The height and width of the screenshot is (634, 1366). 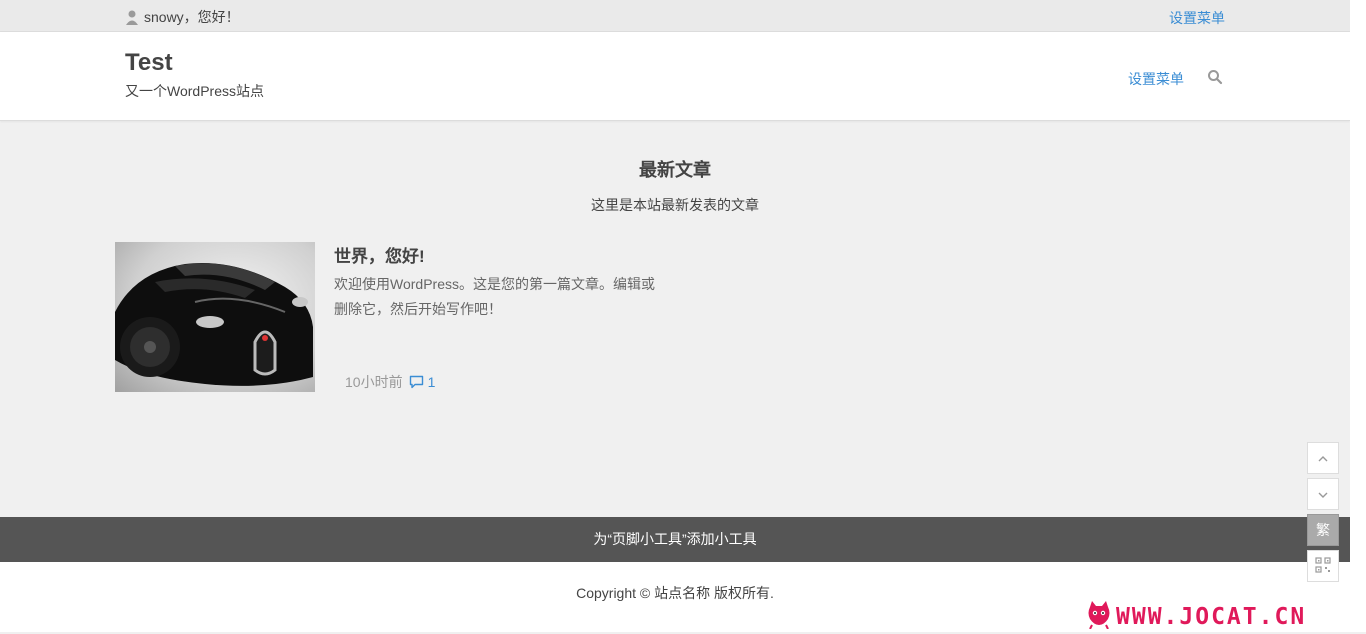 I want to click on post-excerpt: 欢迎使用WordPress。这是您的第一篇文章。编辑或 删除它，然后开始写作吧！, so click(x=504, y=297).